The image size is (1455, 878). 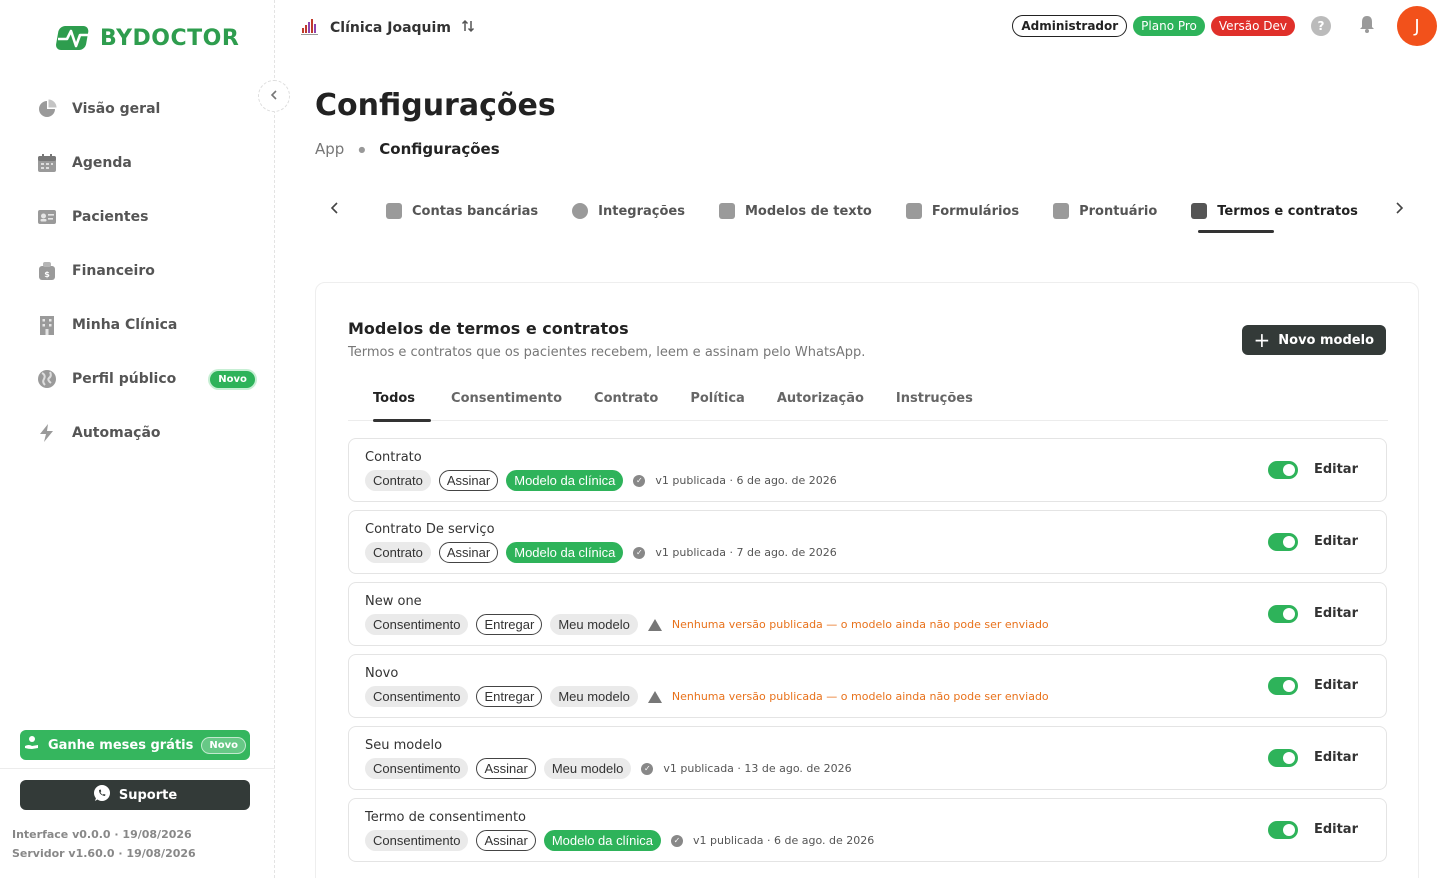 What do you see at coordinates (1105, 211) in the screenshot?
I see `tab-prontuario: Prontuário` at bounding box center [1105, 211].